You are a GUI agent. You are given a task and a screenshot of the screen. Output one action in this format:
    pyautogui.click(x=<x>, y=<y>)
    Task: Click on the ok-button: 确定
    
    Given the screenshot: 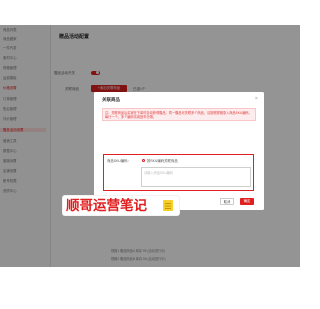 What is the action you would take?
    pyautogui.click(x=247, y=201)
    